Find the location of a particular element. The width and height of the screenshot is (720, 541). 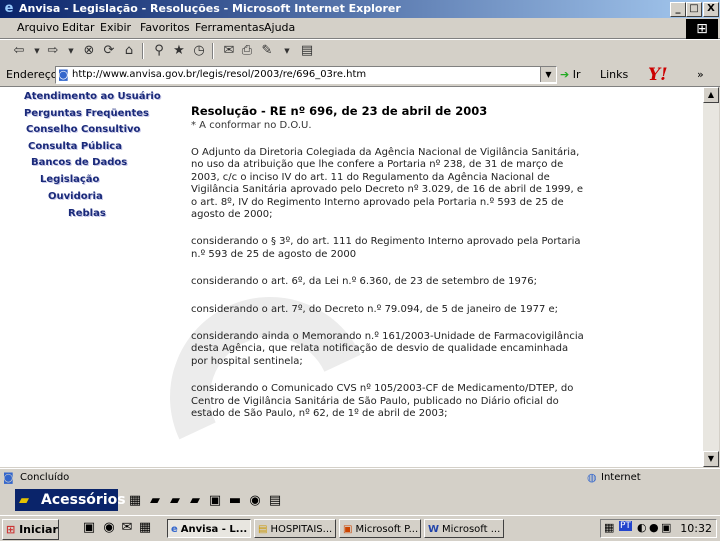

system-tray: ▦ PT ◐ ● ▣ 10:32 is located at coordinates (658, 528).